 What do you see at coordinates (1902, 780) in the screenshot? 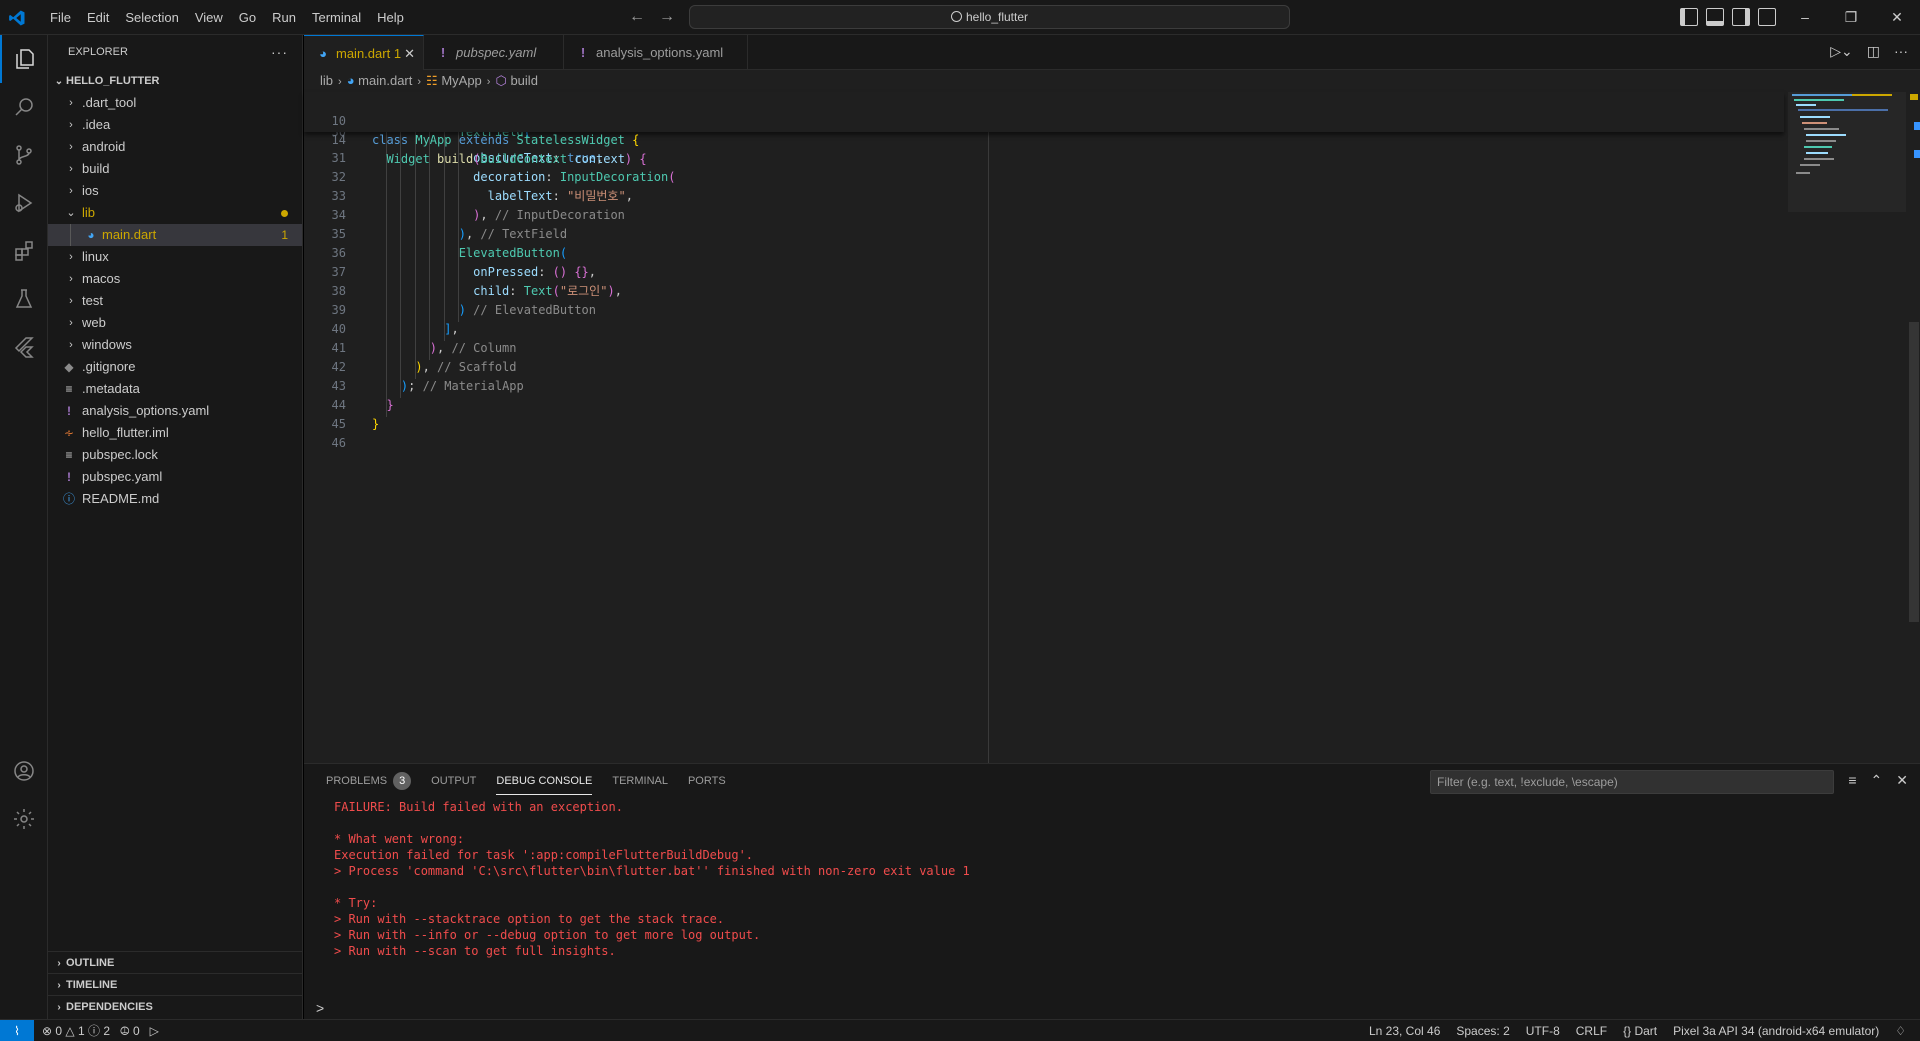
I see `close-panel-icon: ✕` at bounding box center [1902, 780].